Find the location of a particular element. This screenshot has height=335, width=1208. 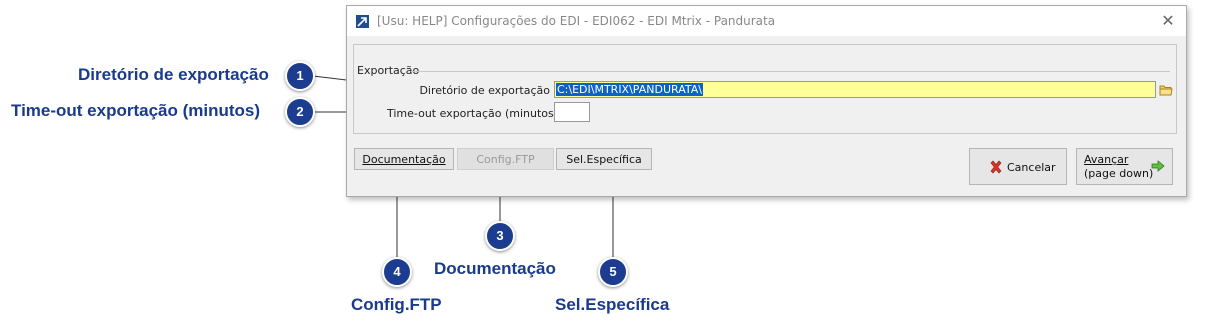

annotation-badge-3: 3 is located at coordinates (500, 236).